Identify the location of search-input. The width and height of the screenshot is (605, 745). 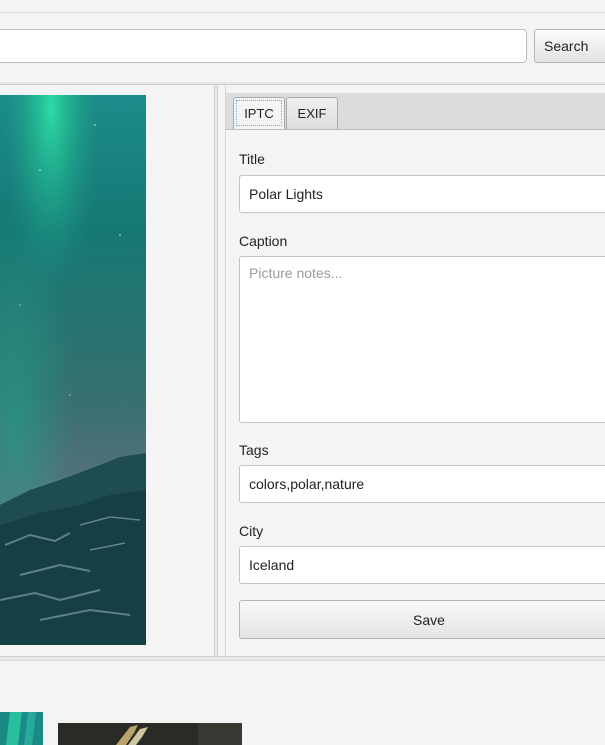
(263, 46).